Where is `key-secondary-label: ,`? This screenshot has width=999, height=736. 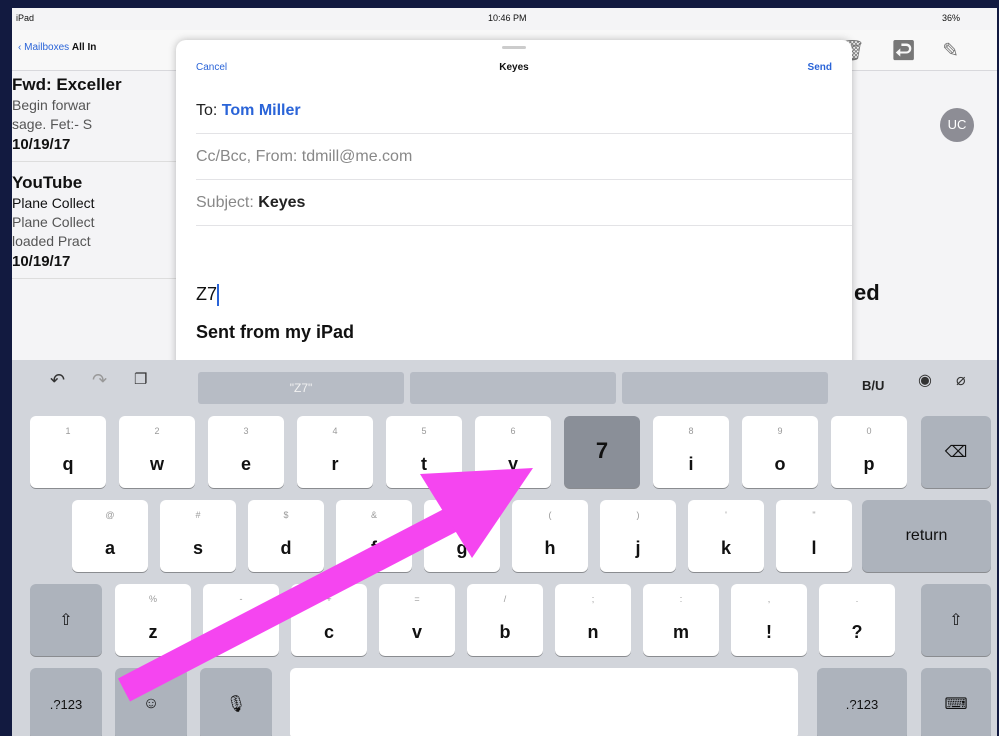
key-secondary-label: , is located at coordinates (769, 599).